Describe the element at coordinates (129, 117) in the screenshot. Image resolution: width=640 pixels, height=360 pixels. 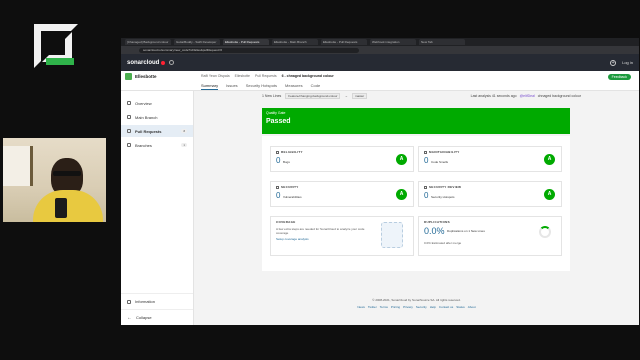
I see `branch-icon` at that location.